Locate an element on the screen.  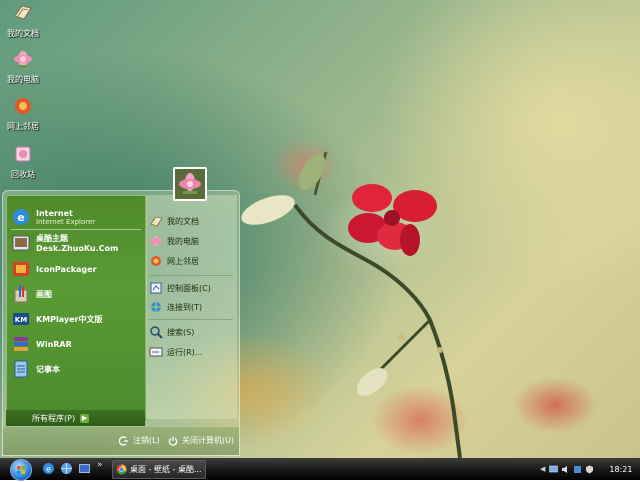
pinned-item-zhuoku: 桌酷主题Desk.ZhuoKu.Com is located at coordinates (78, 243).